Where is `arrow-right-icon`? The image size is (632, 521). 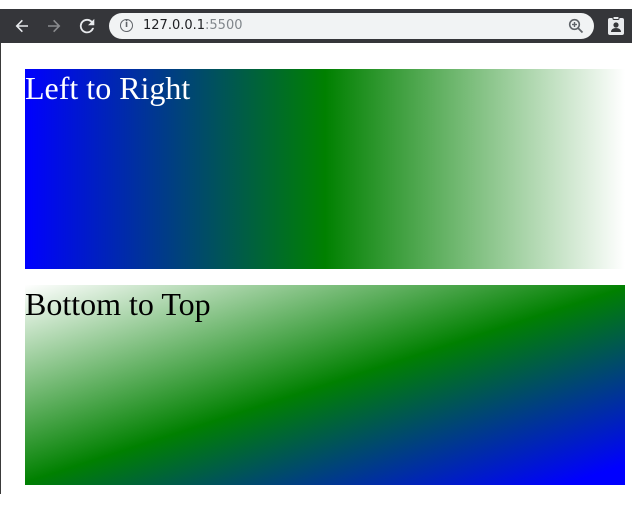 arrow-right-icon is located at coordinates (54, 26).